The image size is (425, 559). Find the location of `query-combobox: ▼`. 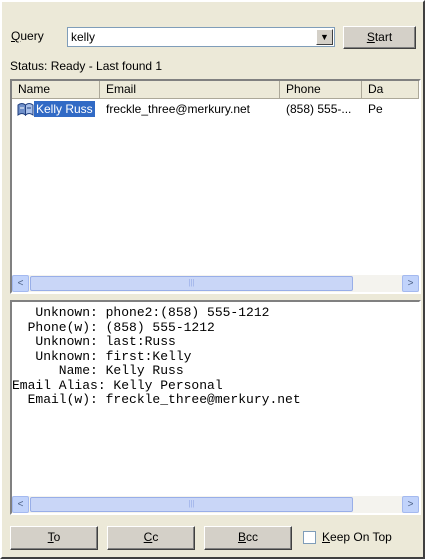

query-combobox: ▼ is located at coordinates (201, 37).